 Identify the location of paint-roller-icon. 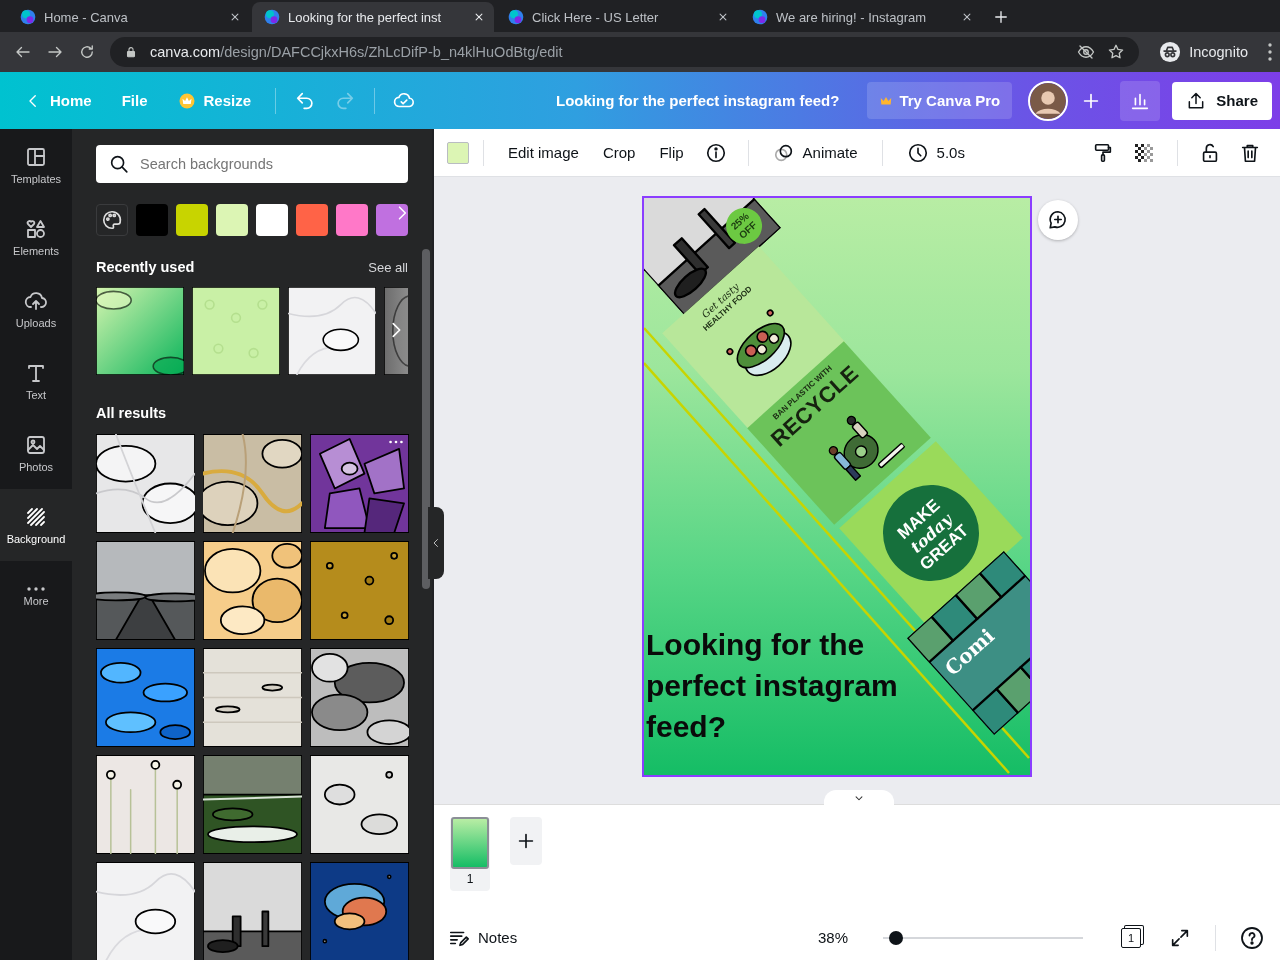
(1103, 152).